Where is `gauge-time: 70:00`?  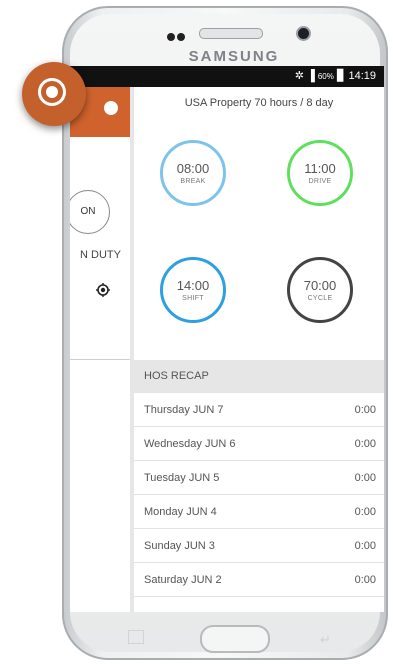
gauge-time: 70:00 is located at coordinates (320, 285).